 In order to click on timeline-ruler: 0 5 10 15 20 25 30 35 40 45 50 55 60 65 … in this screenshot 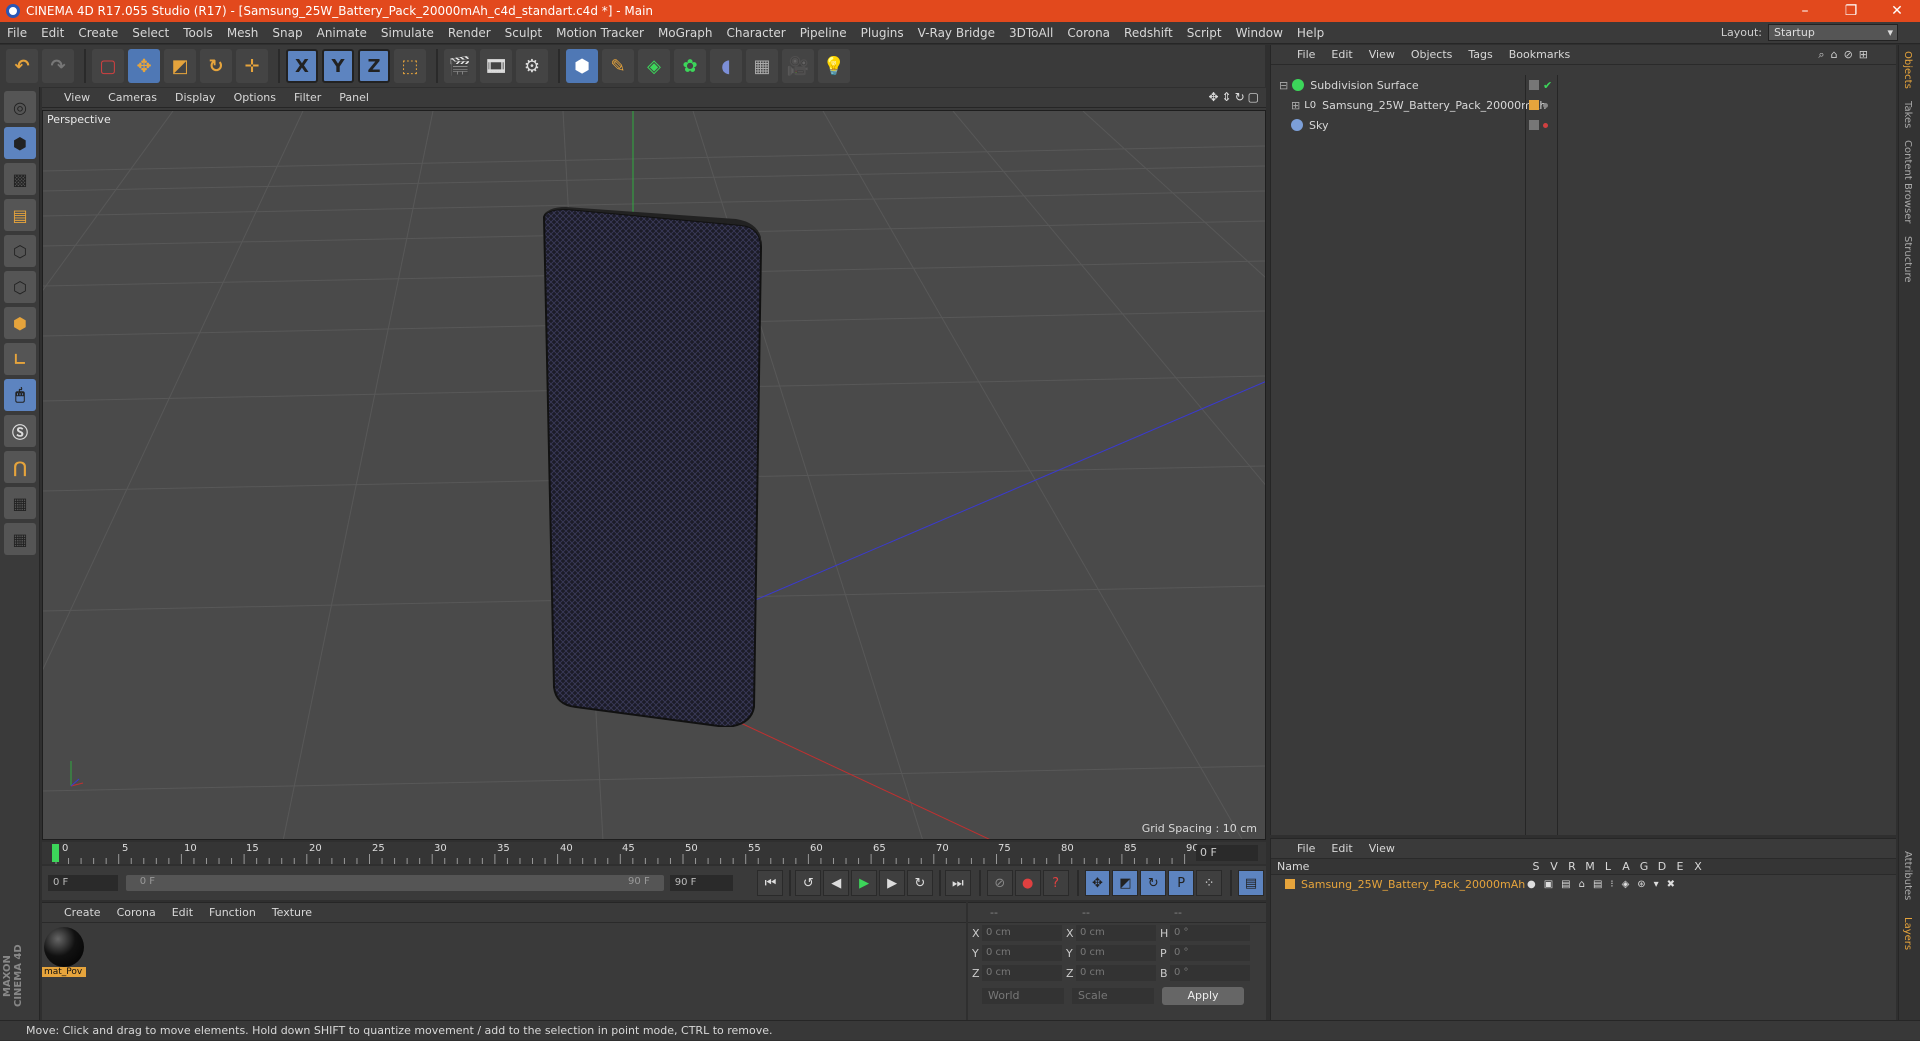, I will do `click(654, 853)`.